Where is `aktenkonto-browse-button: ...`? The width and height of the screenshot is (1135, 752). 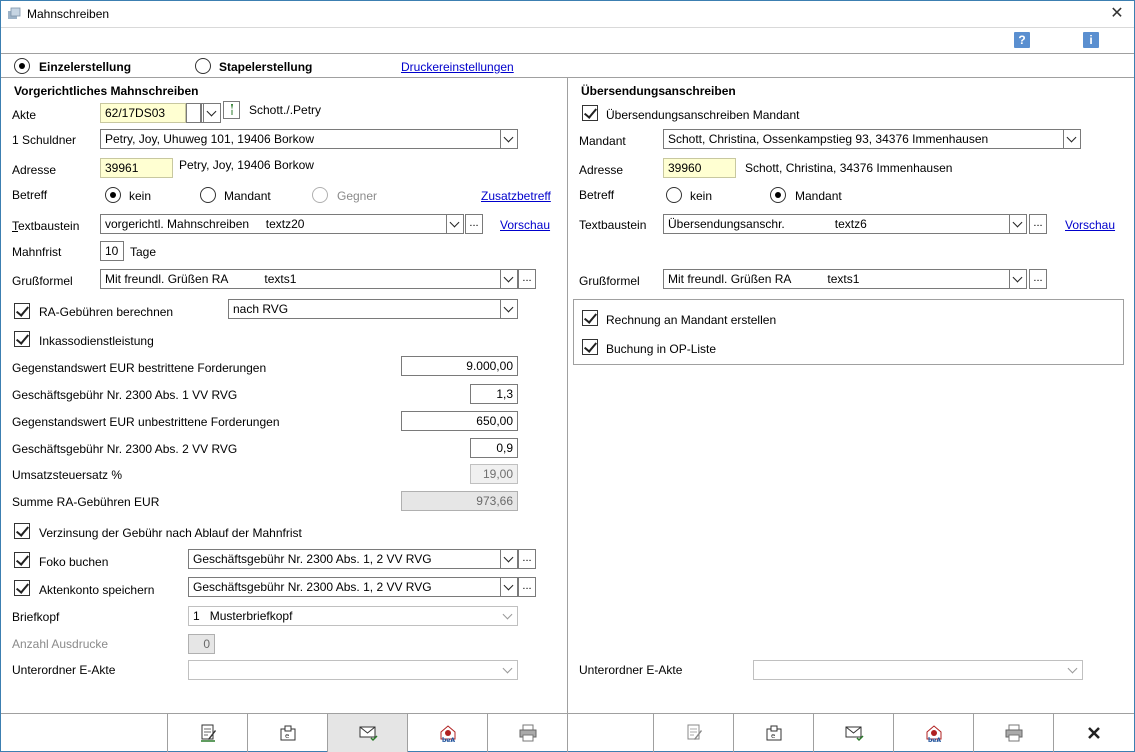
aktenkonto-browse-button: ... is located at coordinates (527, 587).